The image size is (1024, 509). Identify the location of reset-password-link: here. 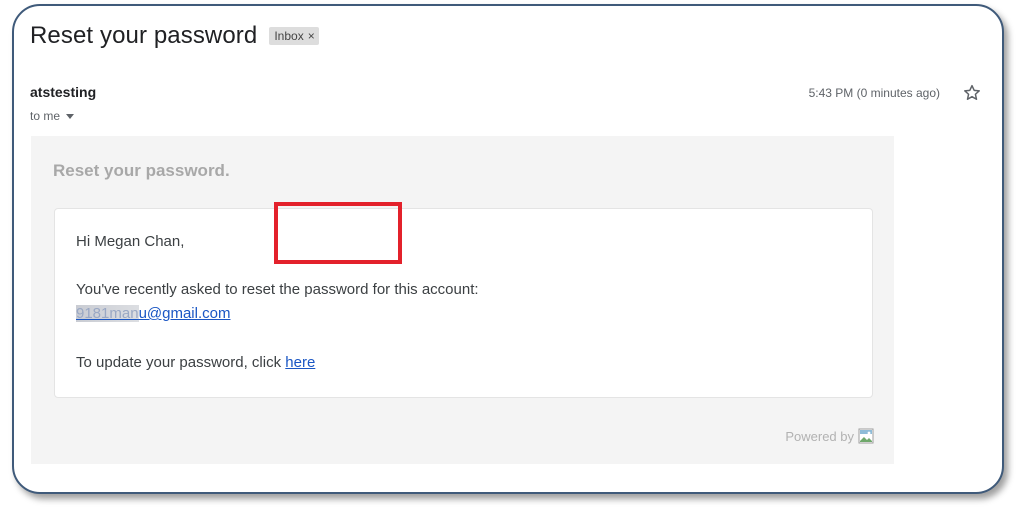
(300, 362).